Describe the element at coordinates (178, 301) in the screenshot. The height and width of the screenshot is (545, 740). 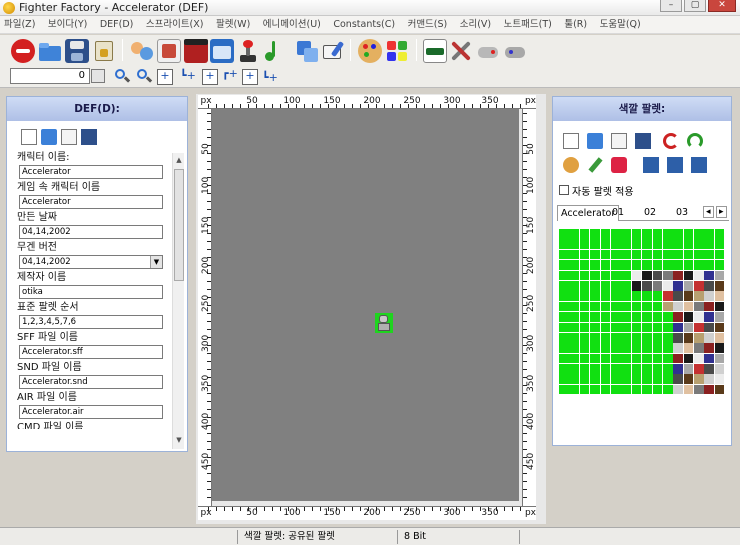
I see `def-scrollbar: ▲ ▼` at that location.